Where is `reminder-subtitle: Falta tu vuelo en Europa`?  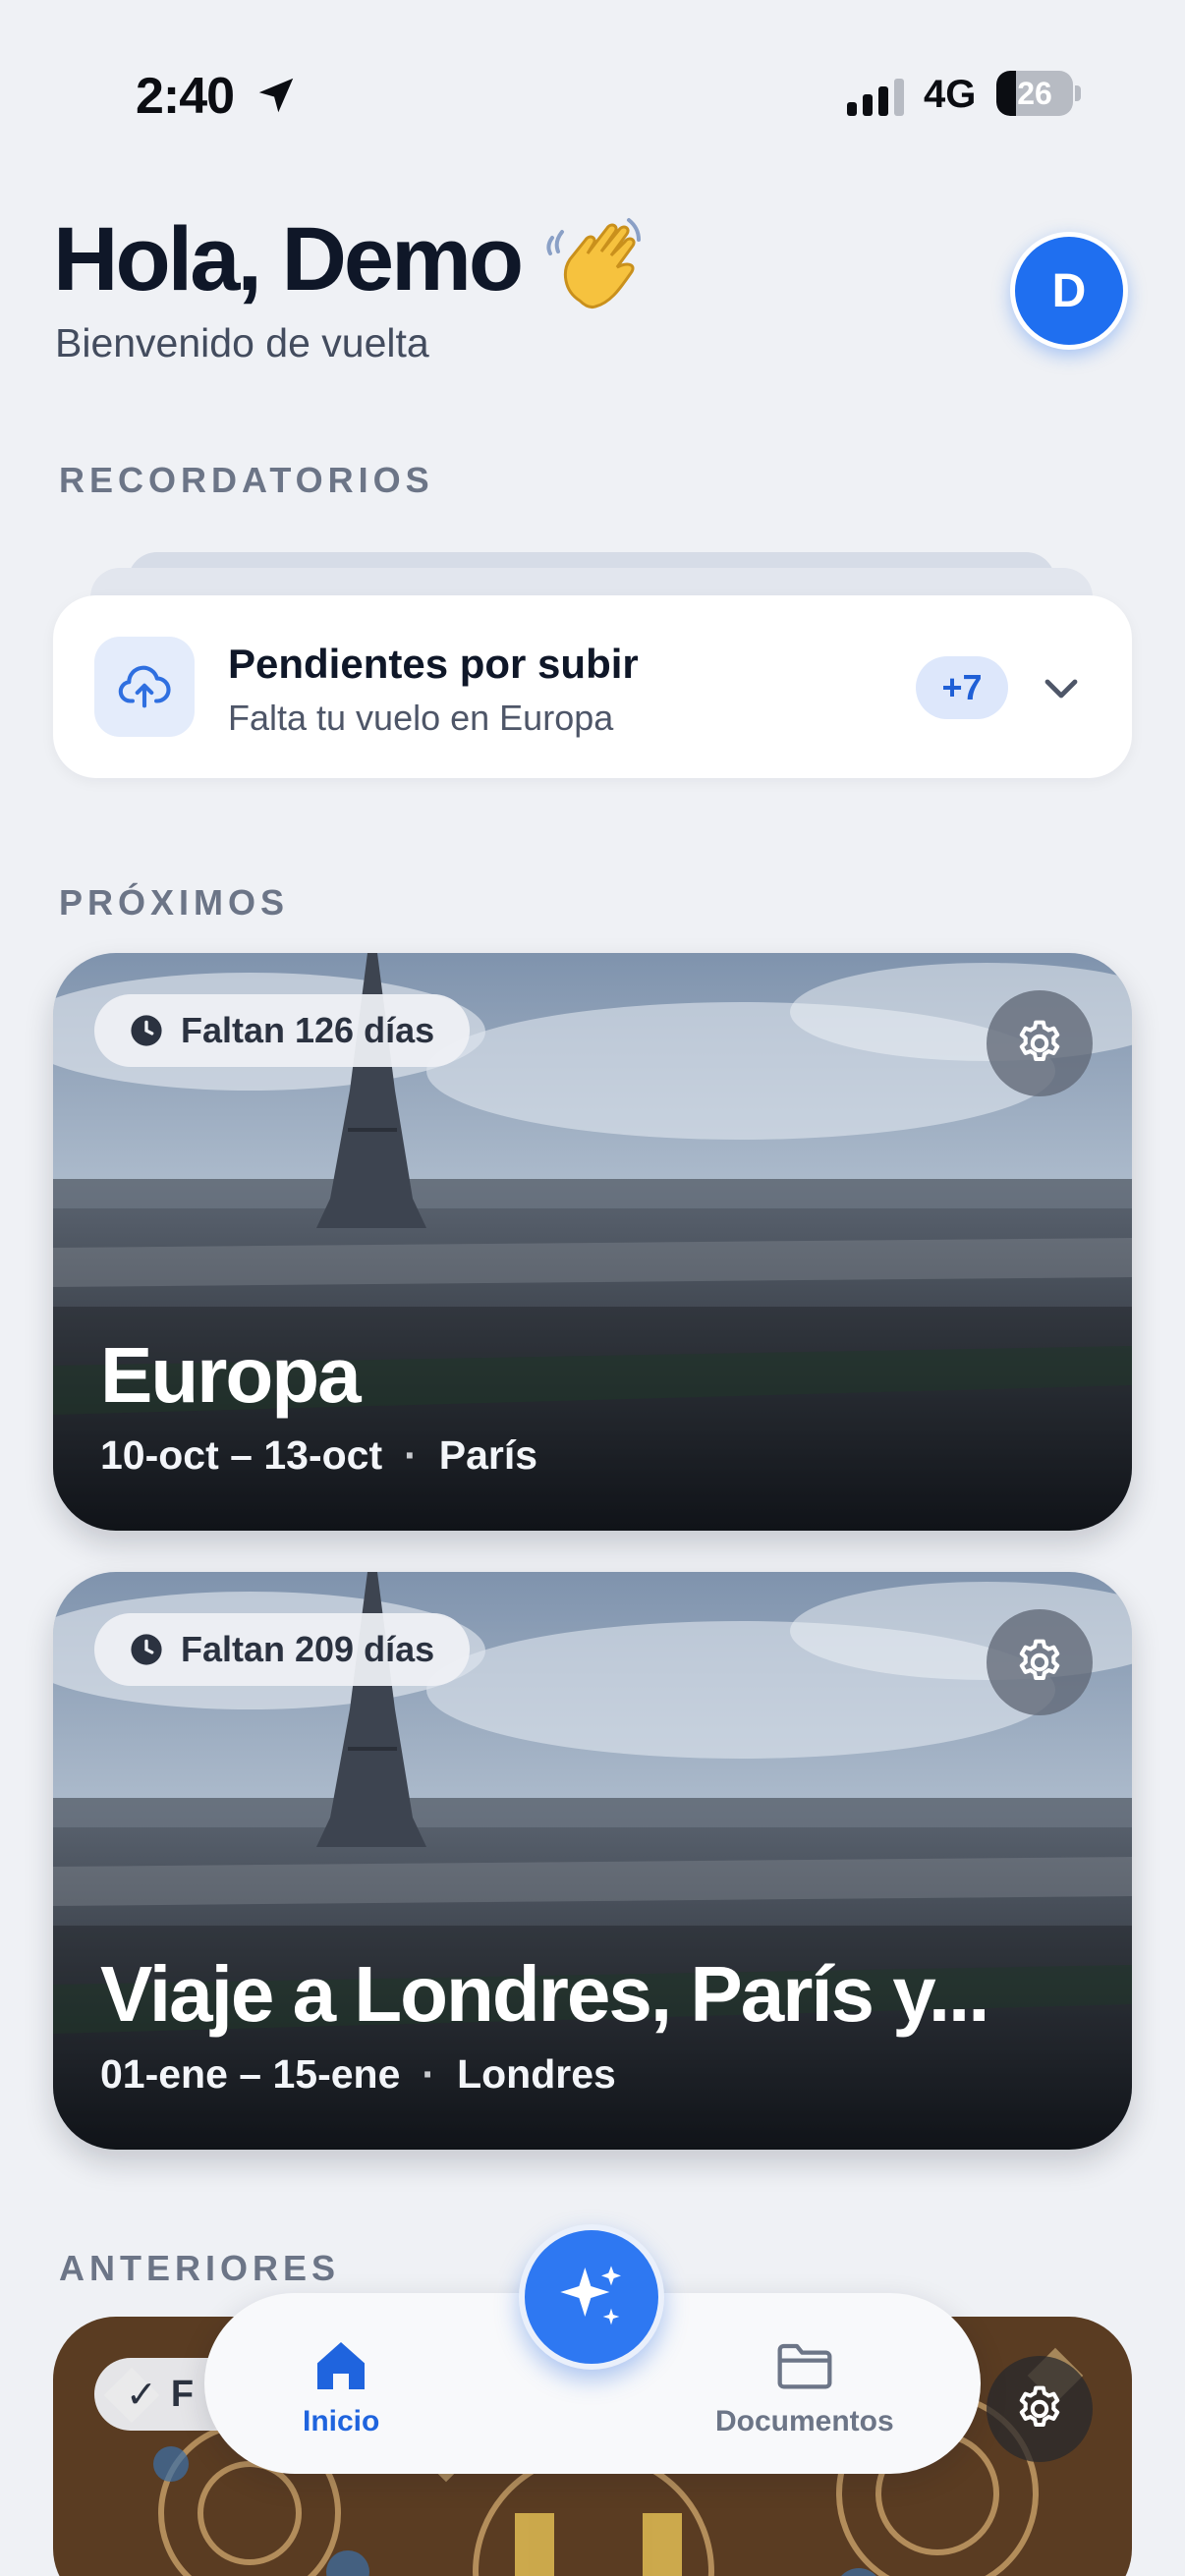 reminder-subtitle: Falta tu vuelo en Europa is located at coordinates (421, 718).